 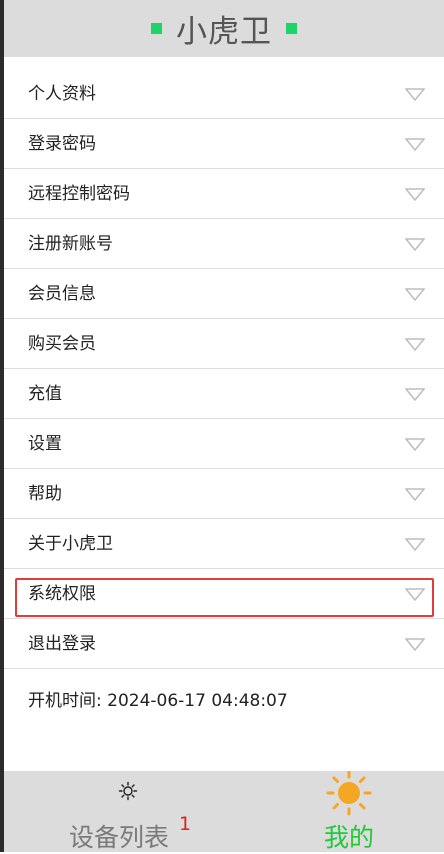 I want to click on menu-item-logout: 退出登录, so click(x=224, y=644).